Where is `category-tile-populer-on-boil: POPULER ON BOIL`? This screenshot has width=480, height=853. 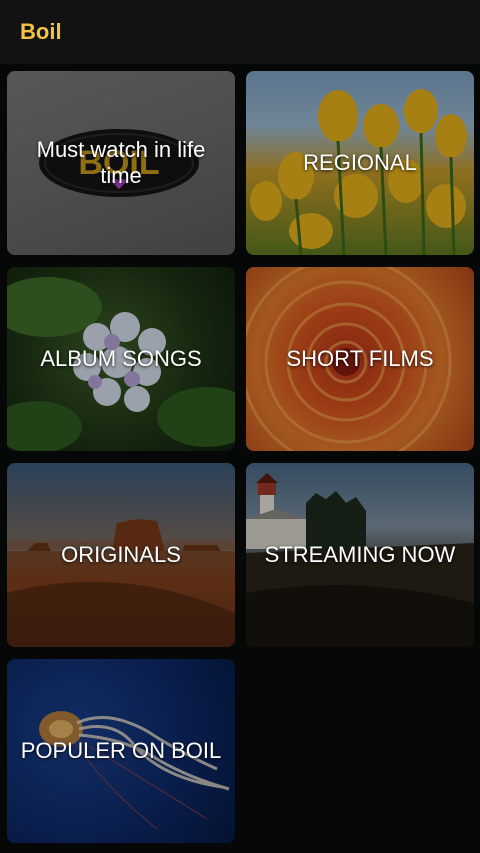 category-tile-populer-on-boil: POPULER ON BOIL is located at coordinates (121, 751).